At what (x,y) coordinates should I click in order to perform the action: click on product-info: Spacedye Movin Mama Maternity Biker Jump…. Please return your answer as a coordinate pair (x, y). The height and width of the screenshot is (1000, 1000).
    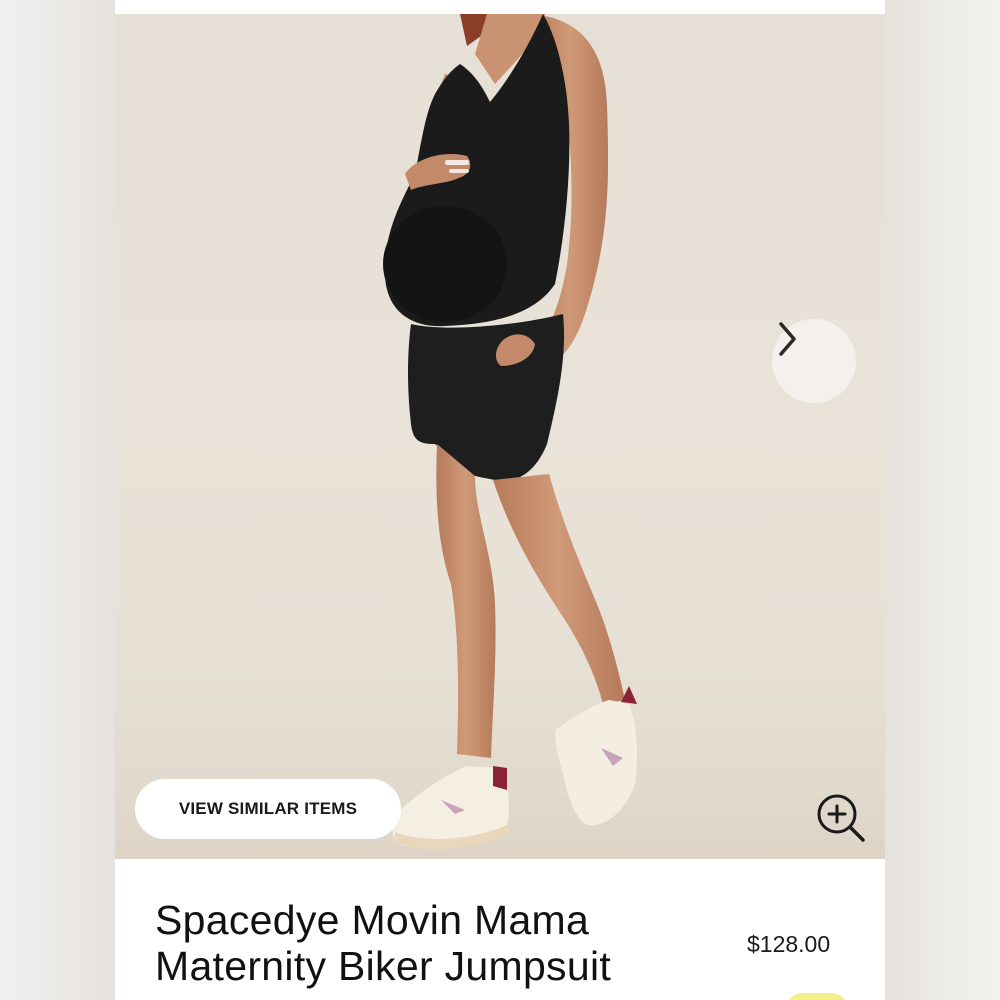
    Looking at the image, I should click on (500, 929).